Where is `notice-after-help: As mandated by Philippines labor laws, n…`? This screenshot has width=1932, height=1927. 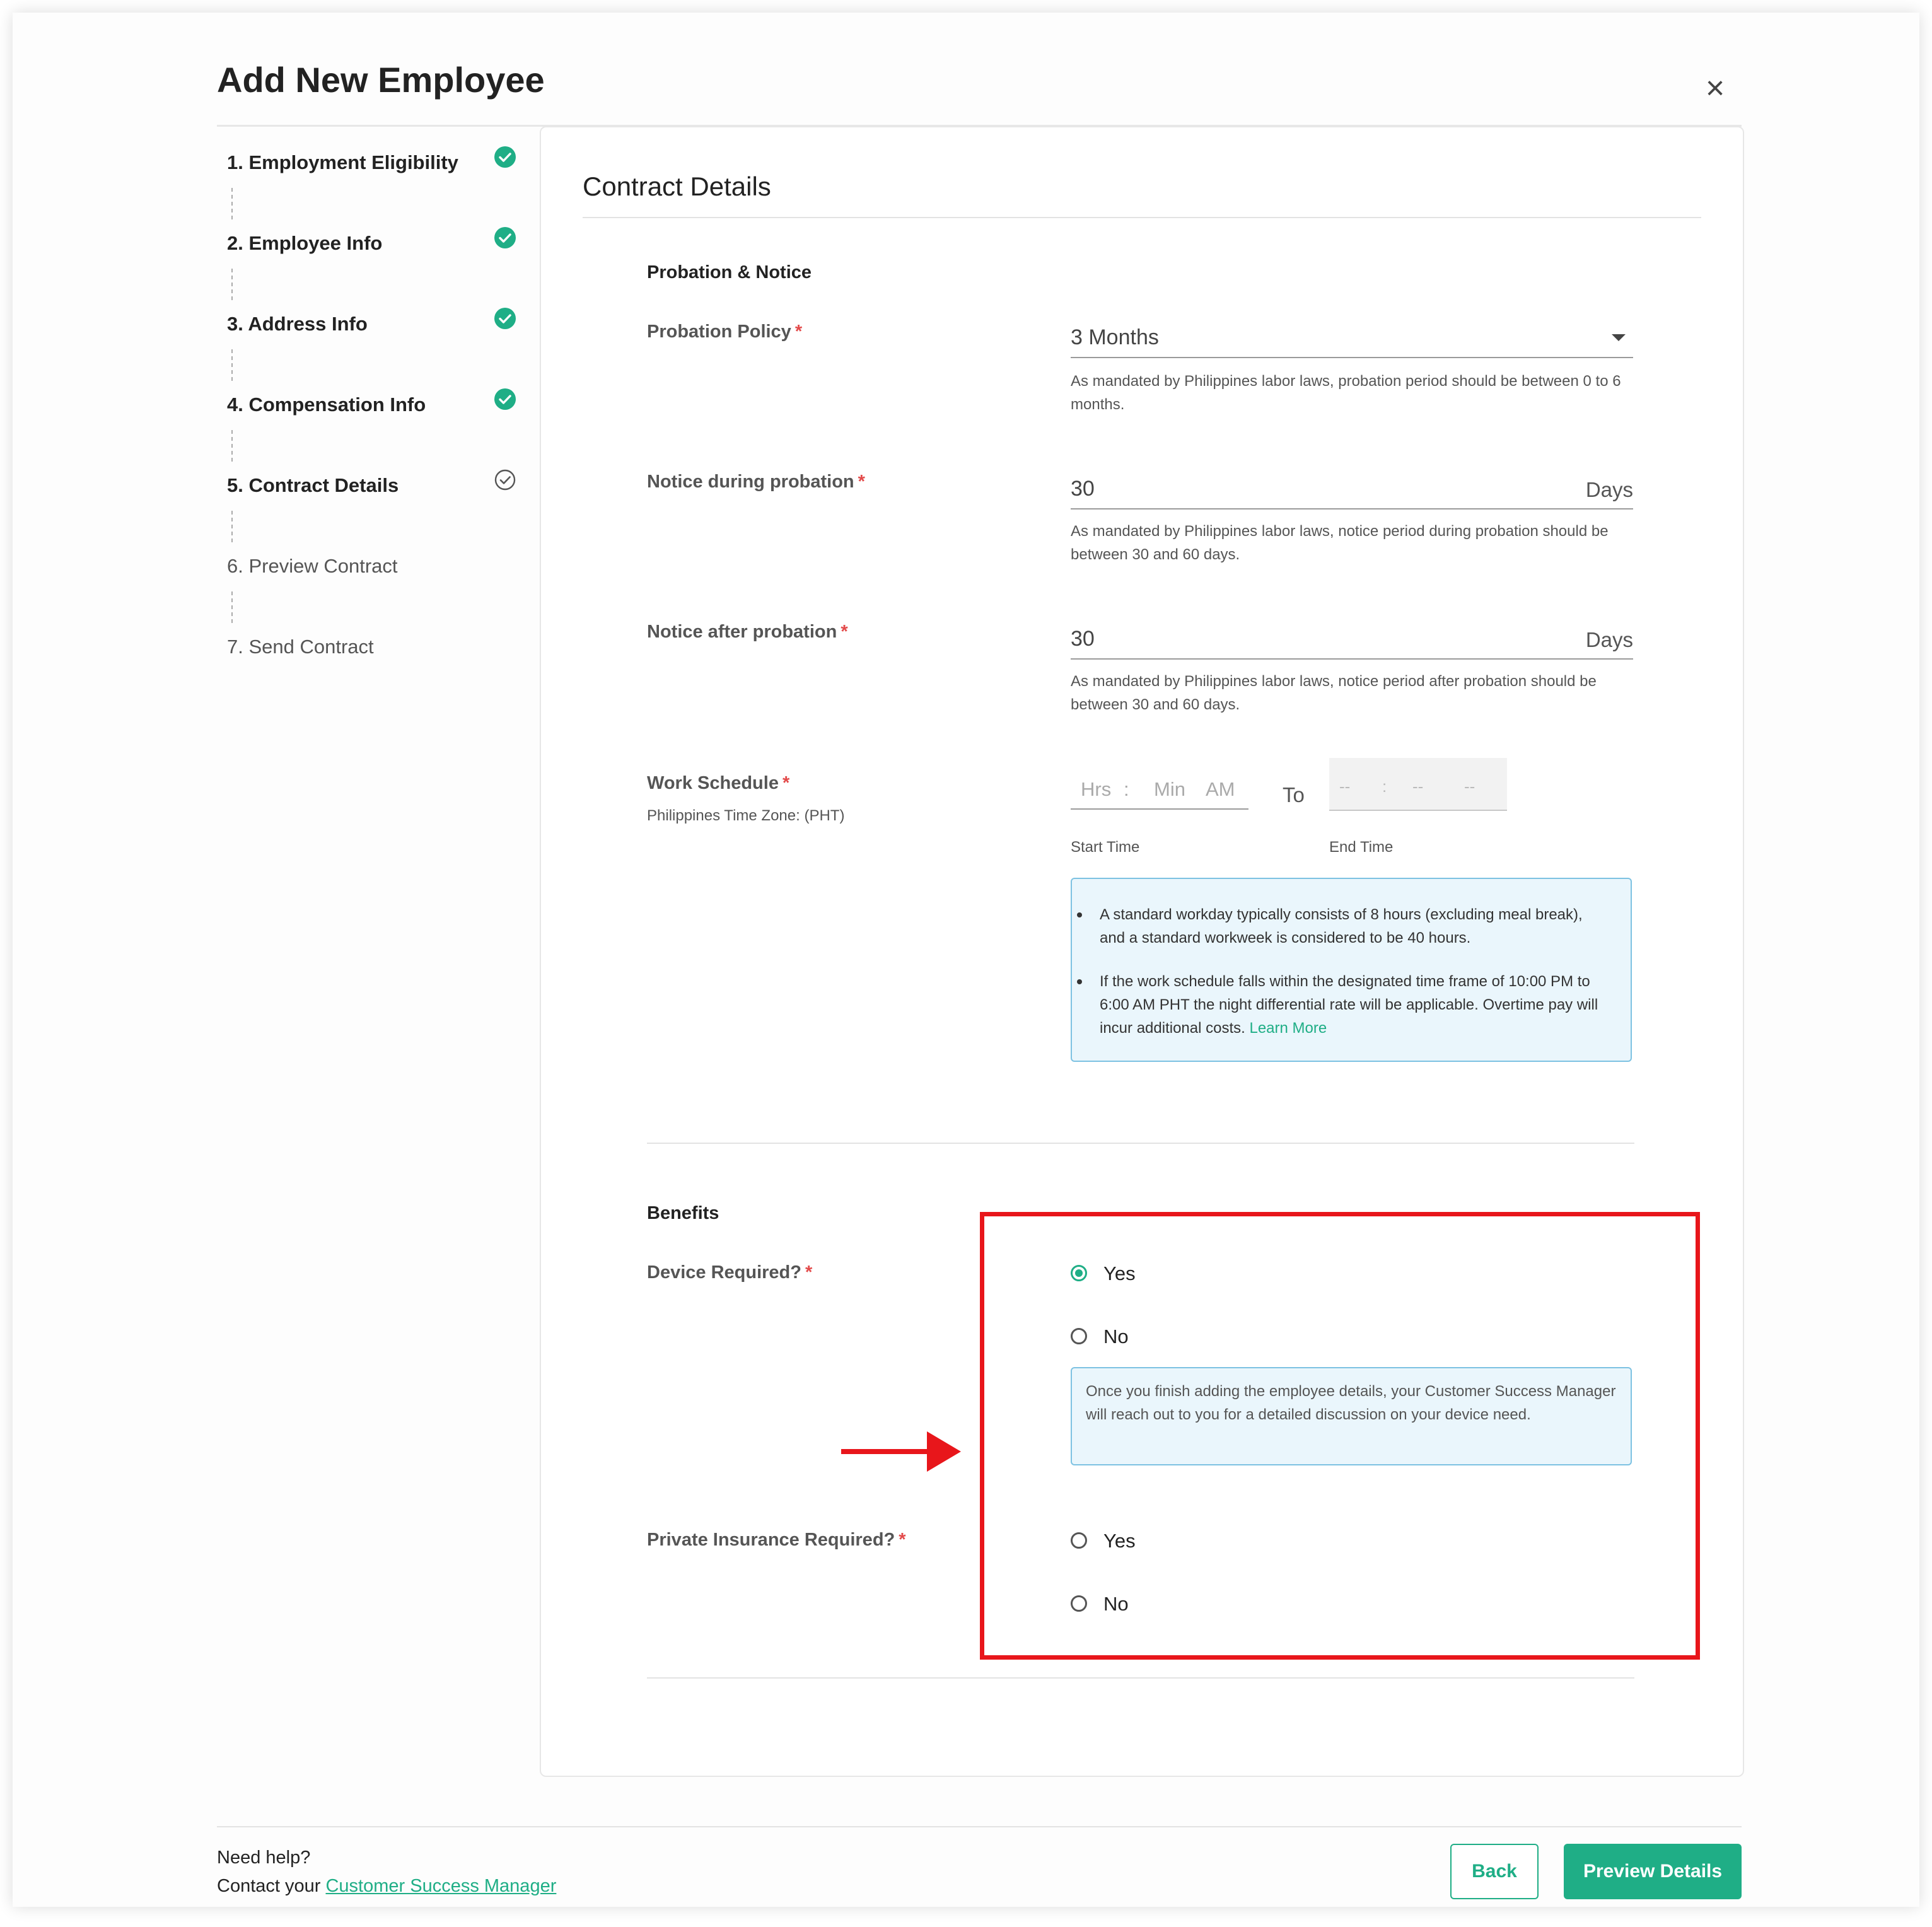 notice-after-help: As mandated by Philippines labor laws, n… is located at coordinates (1334, 693).